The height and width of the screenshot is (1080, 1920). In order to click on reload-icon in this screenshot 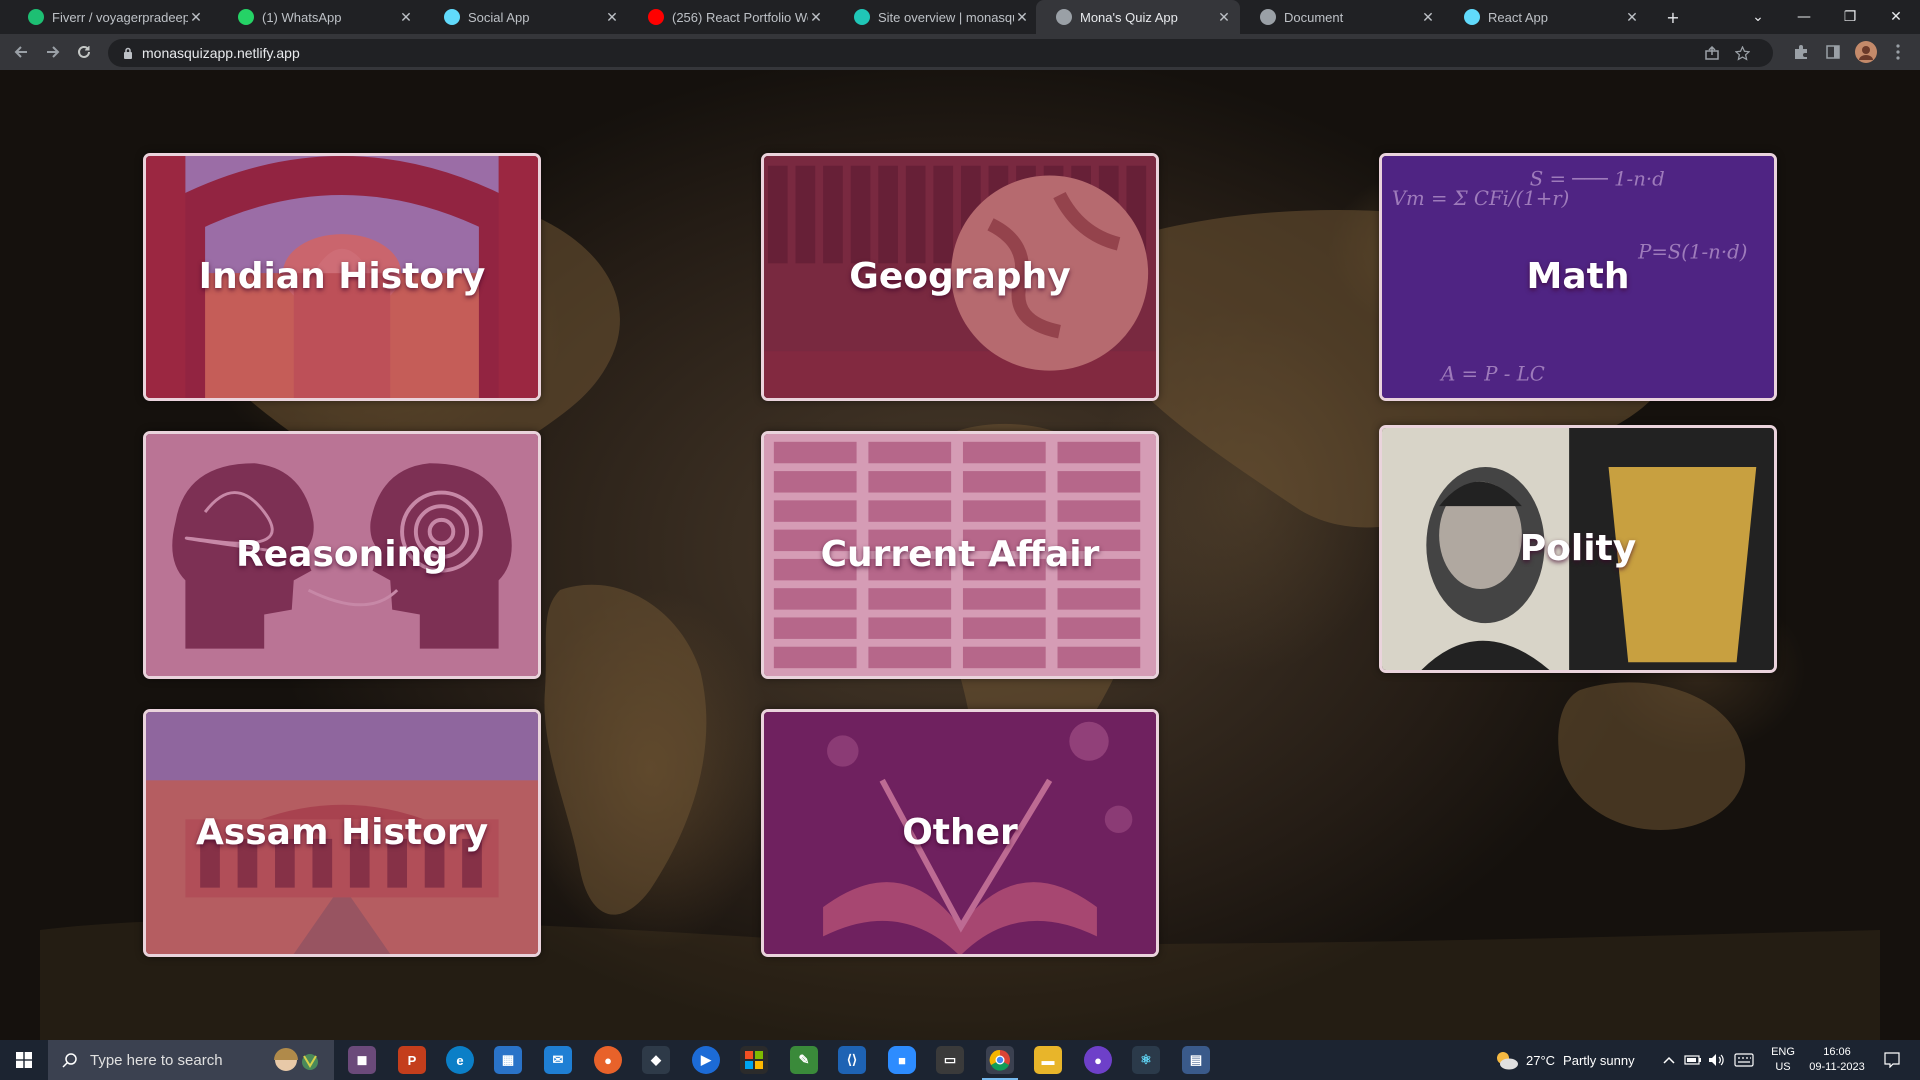, I will do `click(84, 51)`.